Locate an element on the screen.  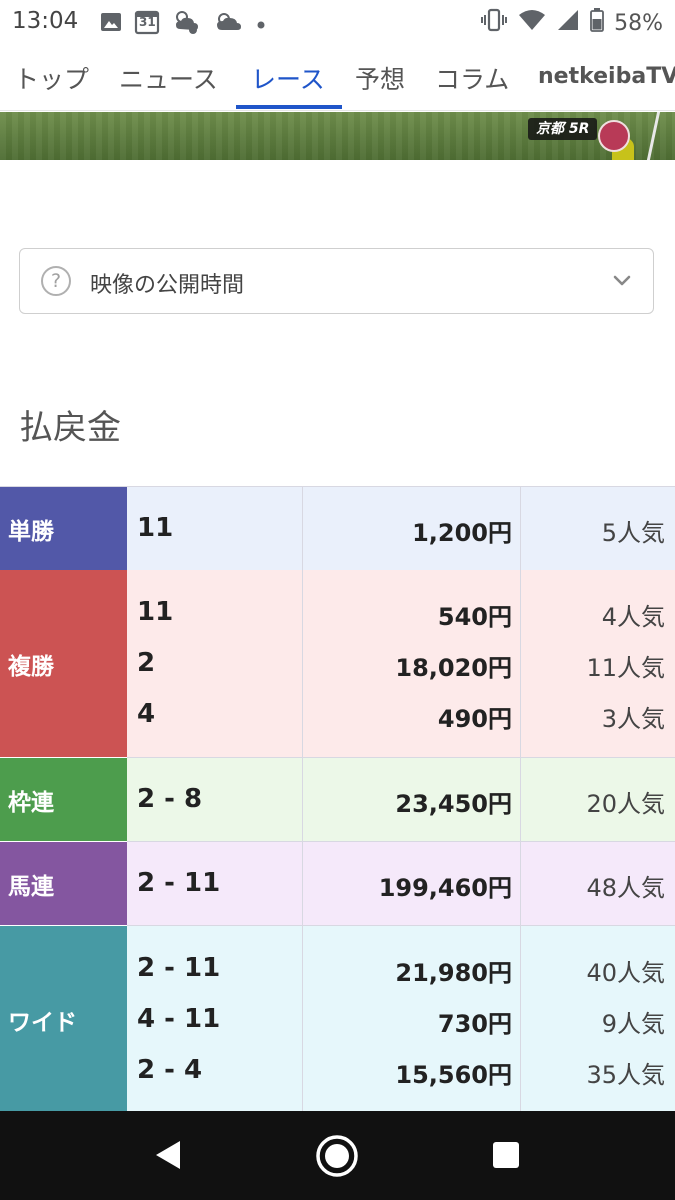
back-icon is located at coordinates (168, 1157).